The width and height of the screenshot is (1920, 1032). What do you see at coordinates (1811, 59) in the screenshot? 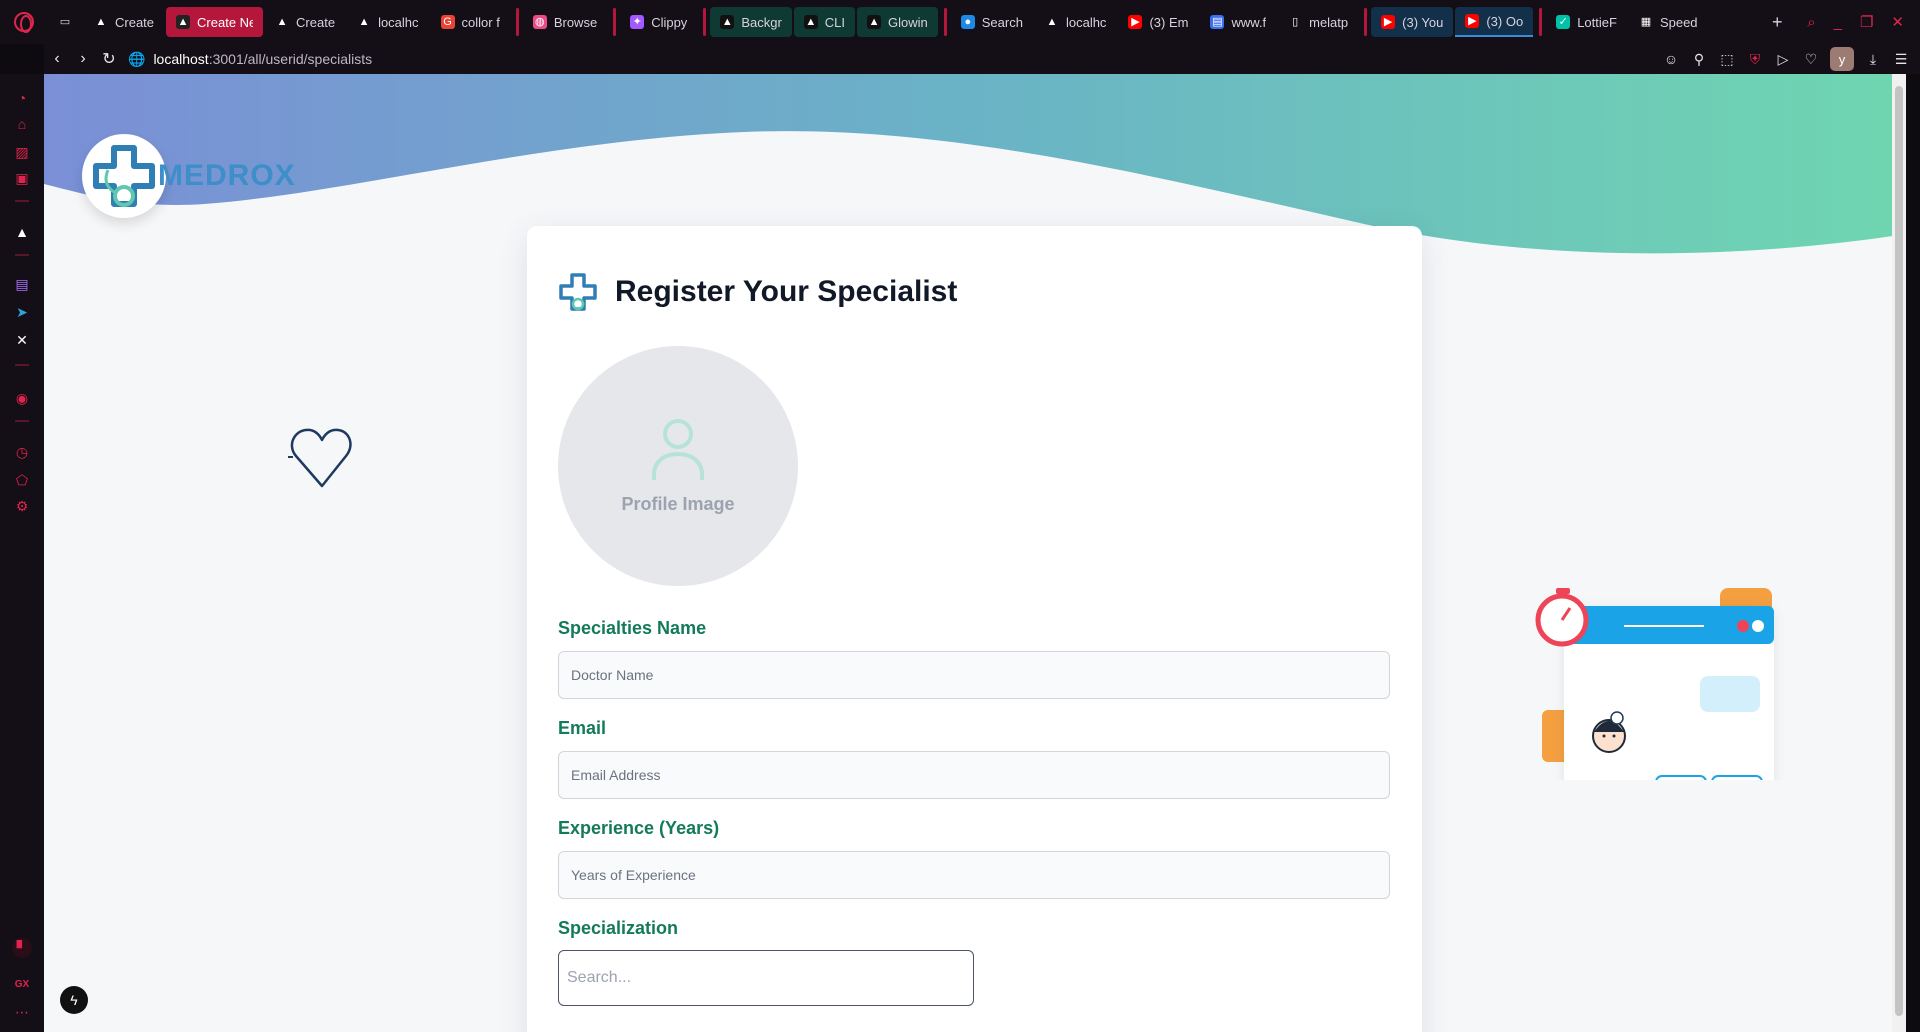
I see `heart-icon: ♡` at bounding box center [1811, 59].